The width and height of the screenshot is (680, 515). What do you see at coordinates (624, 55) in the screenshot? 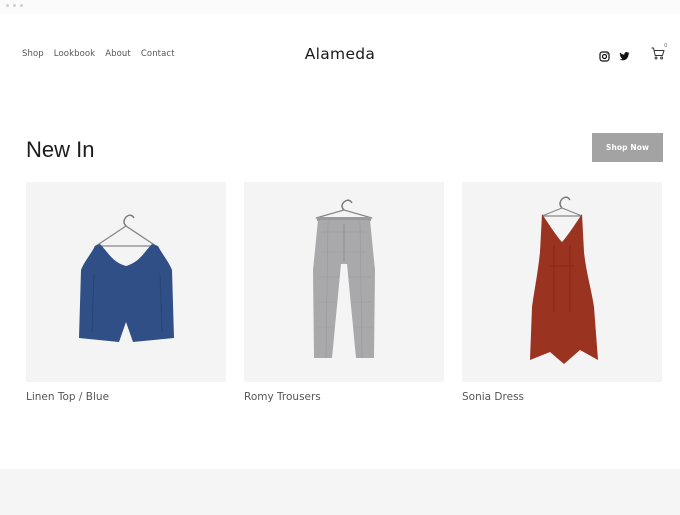
I see `twitter-icon` at bounding box center [624, 55].